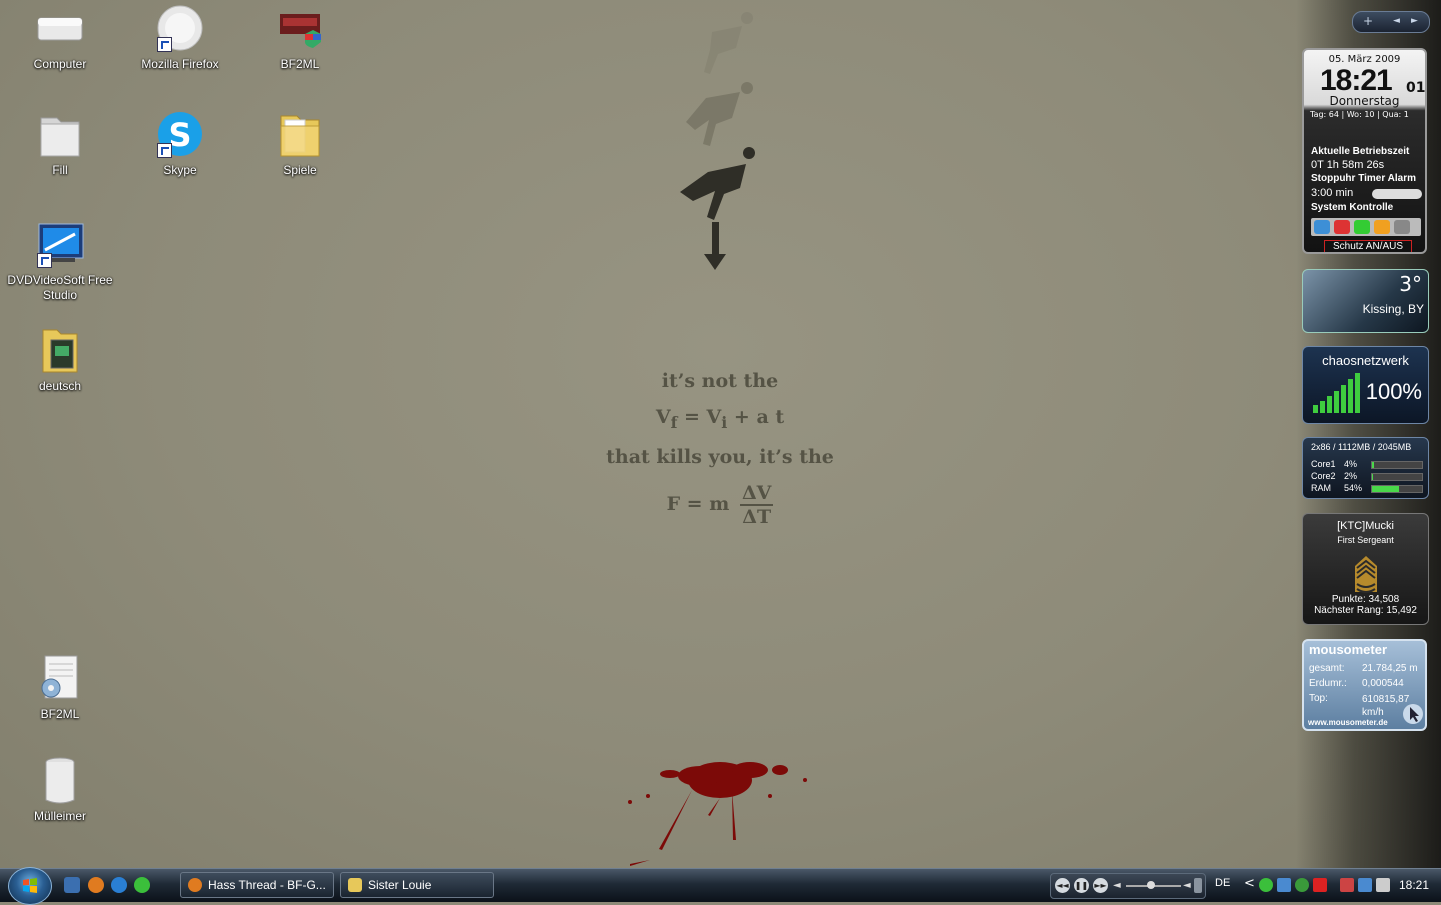 Image resolution: width=1441 pixels, height=905 pixels. I want to click on desktop-icon-label: Computer, so click(60, 64).